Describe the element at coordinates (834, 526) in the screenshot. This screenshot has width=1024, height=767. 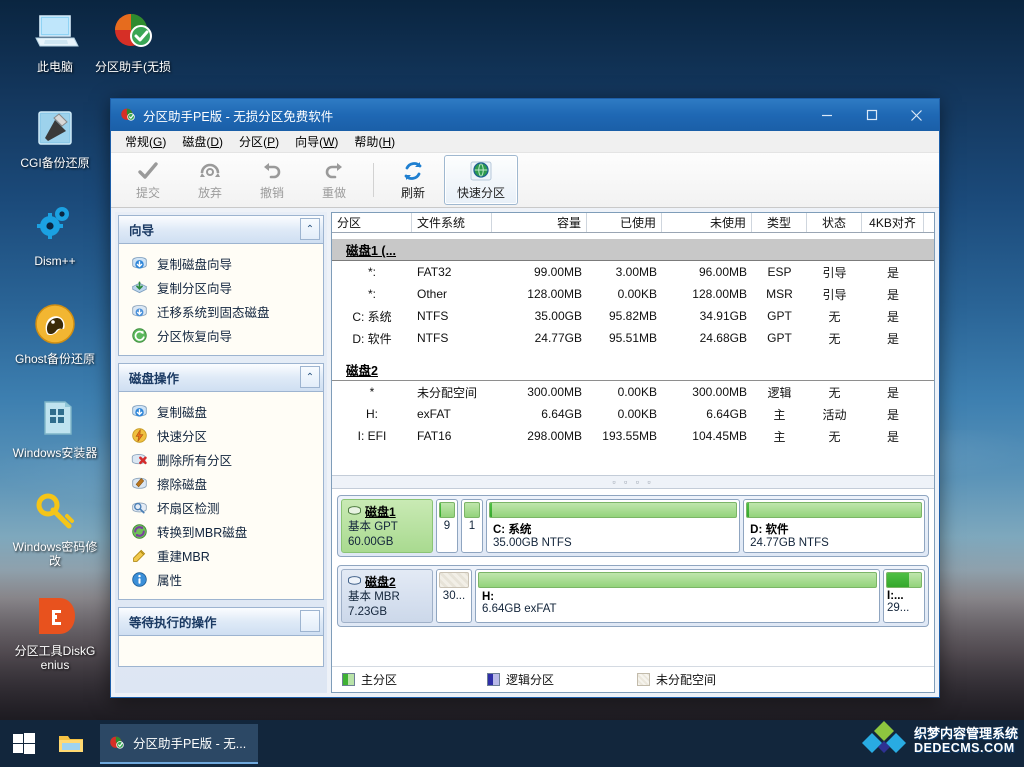
I see `disk-map-partition-d: D: 软件 24.77GB NTFS` at that location.